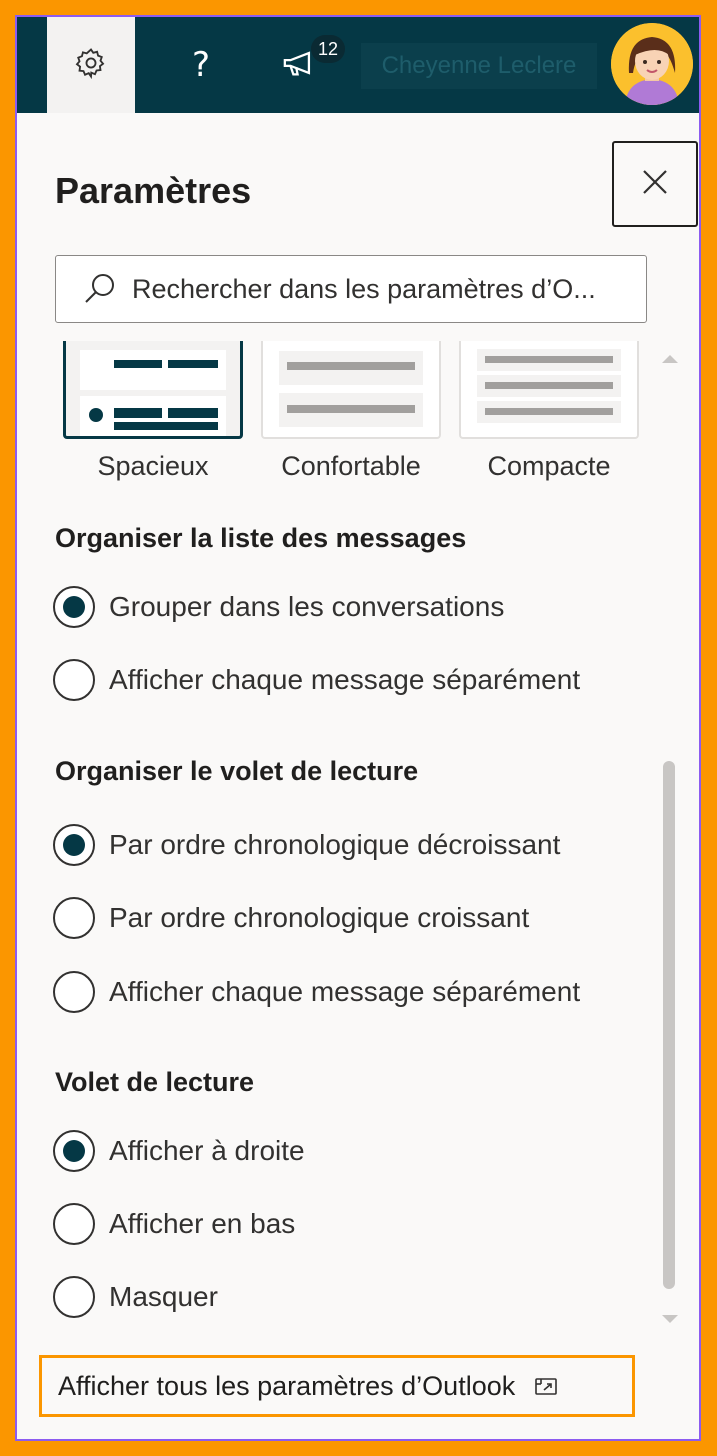 Image resolution: width=717 pixels, height=1456 pixels. What do you see at coordinates (479, 66) in the screenshot?
I see `user-name-button: Cheyenne Leclere` at bounding box center [479, 66].